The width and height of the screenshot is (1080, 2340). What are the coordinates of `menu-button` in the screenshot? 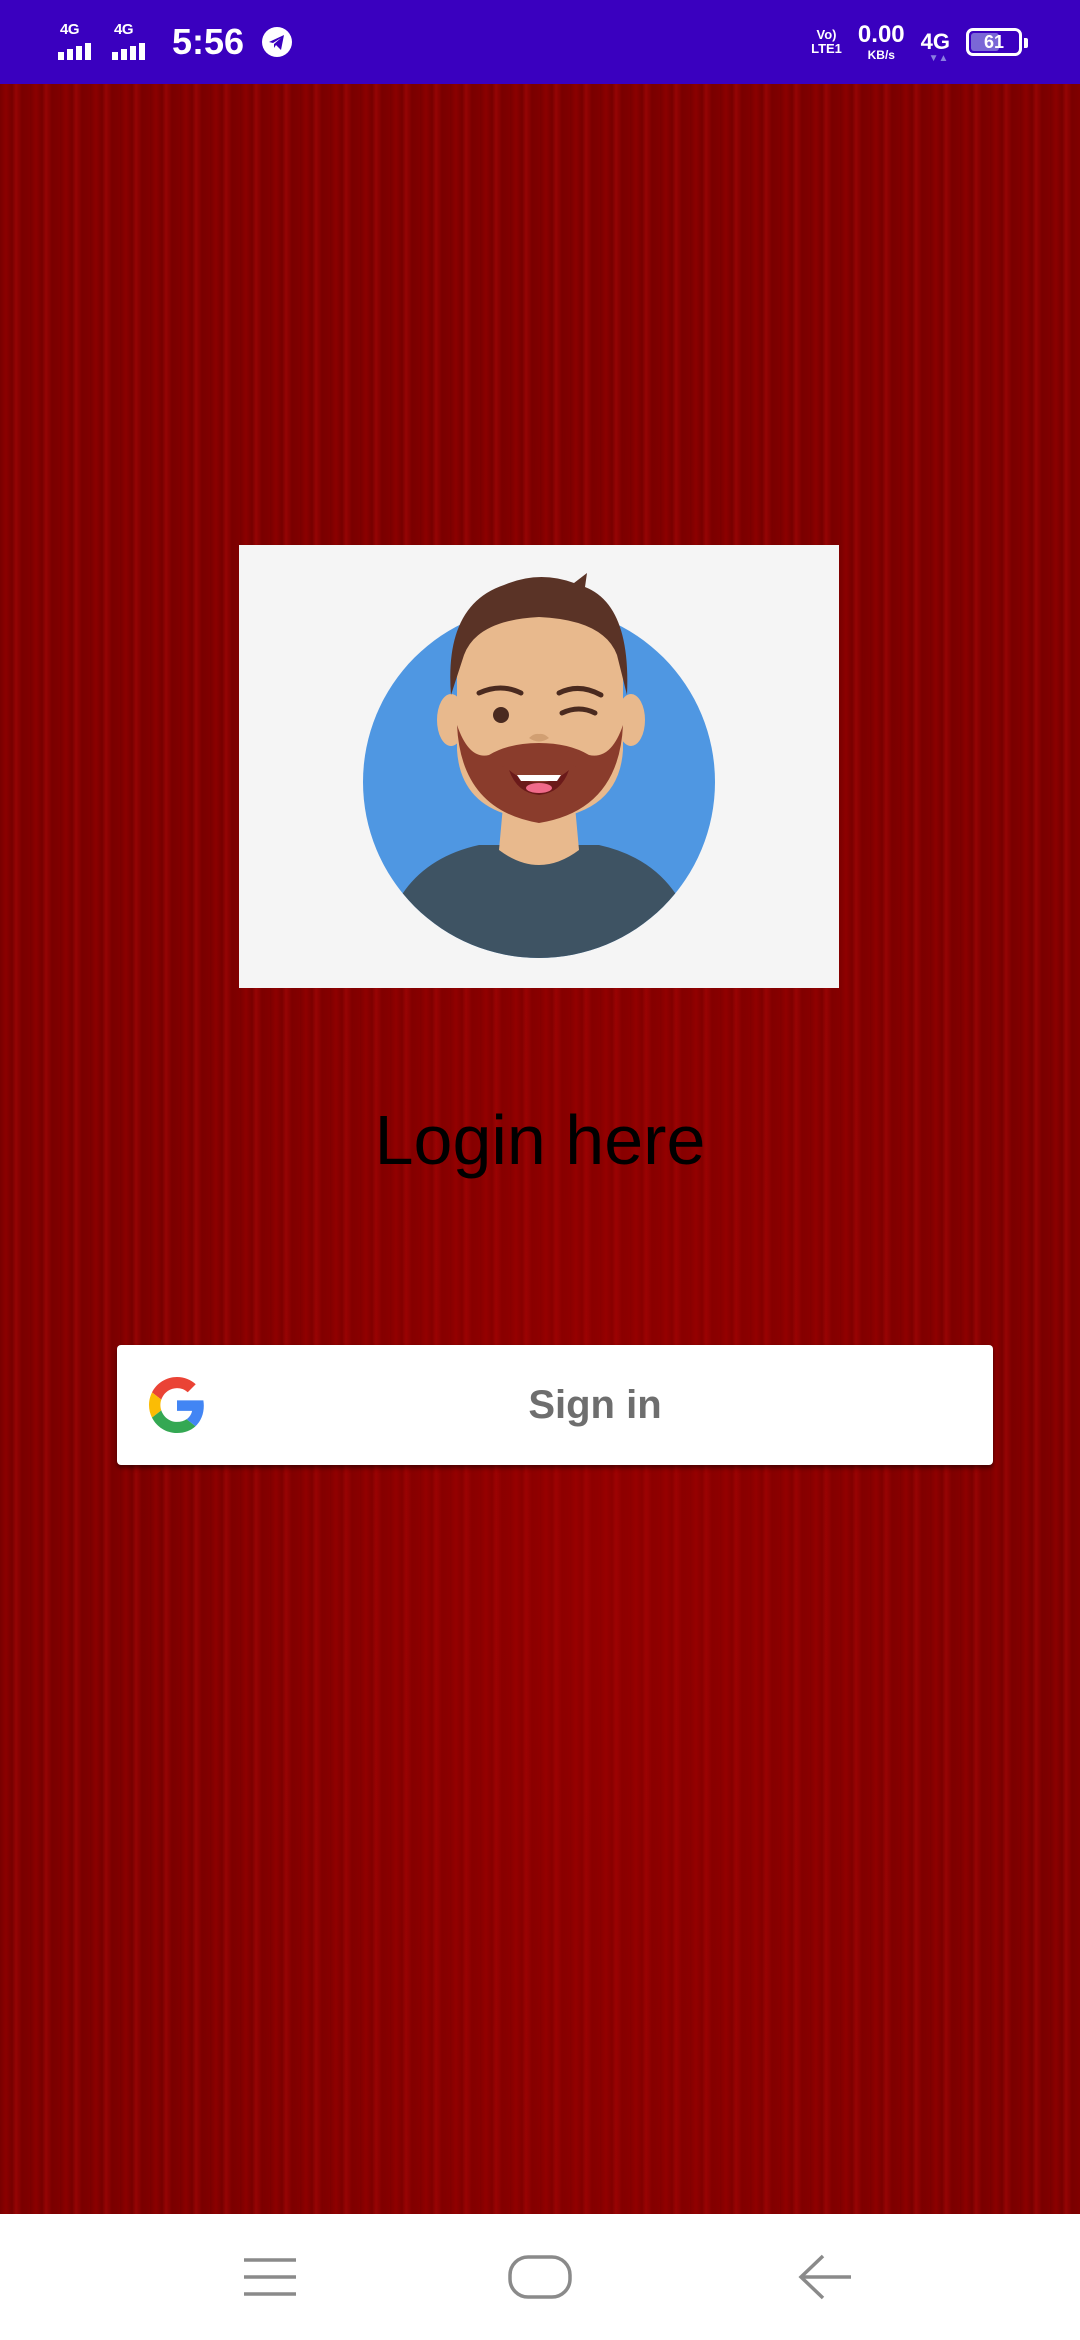 It's located at (270, 2277).